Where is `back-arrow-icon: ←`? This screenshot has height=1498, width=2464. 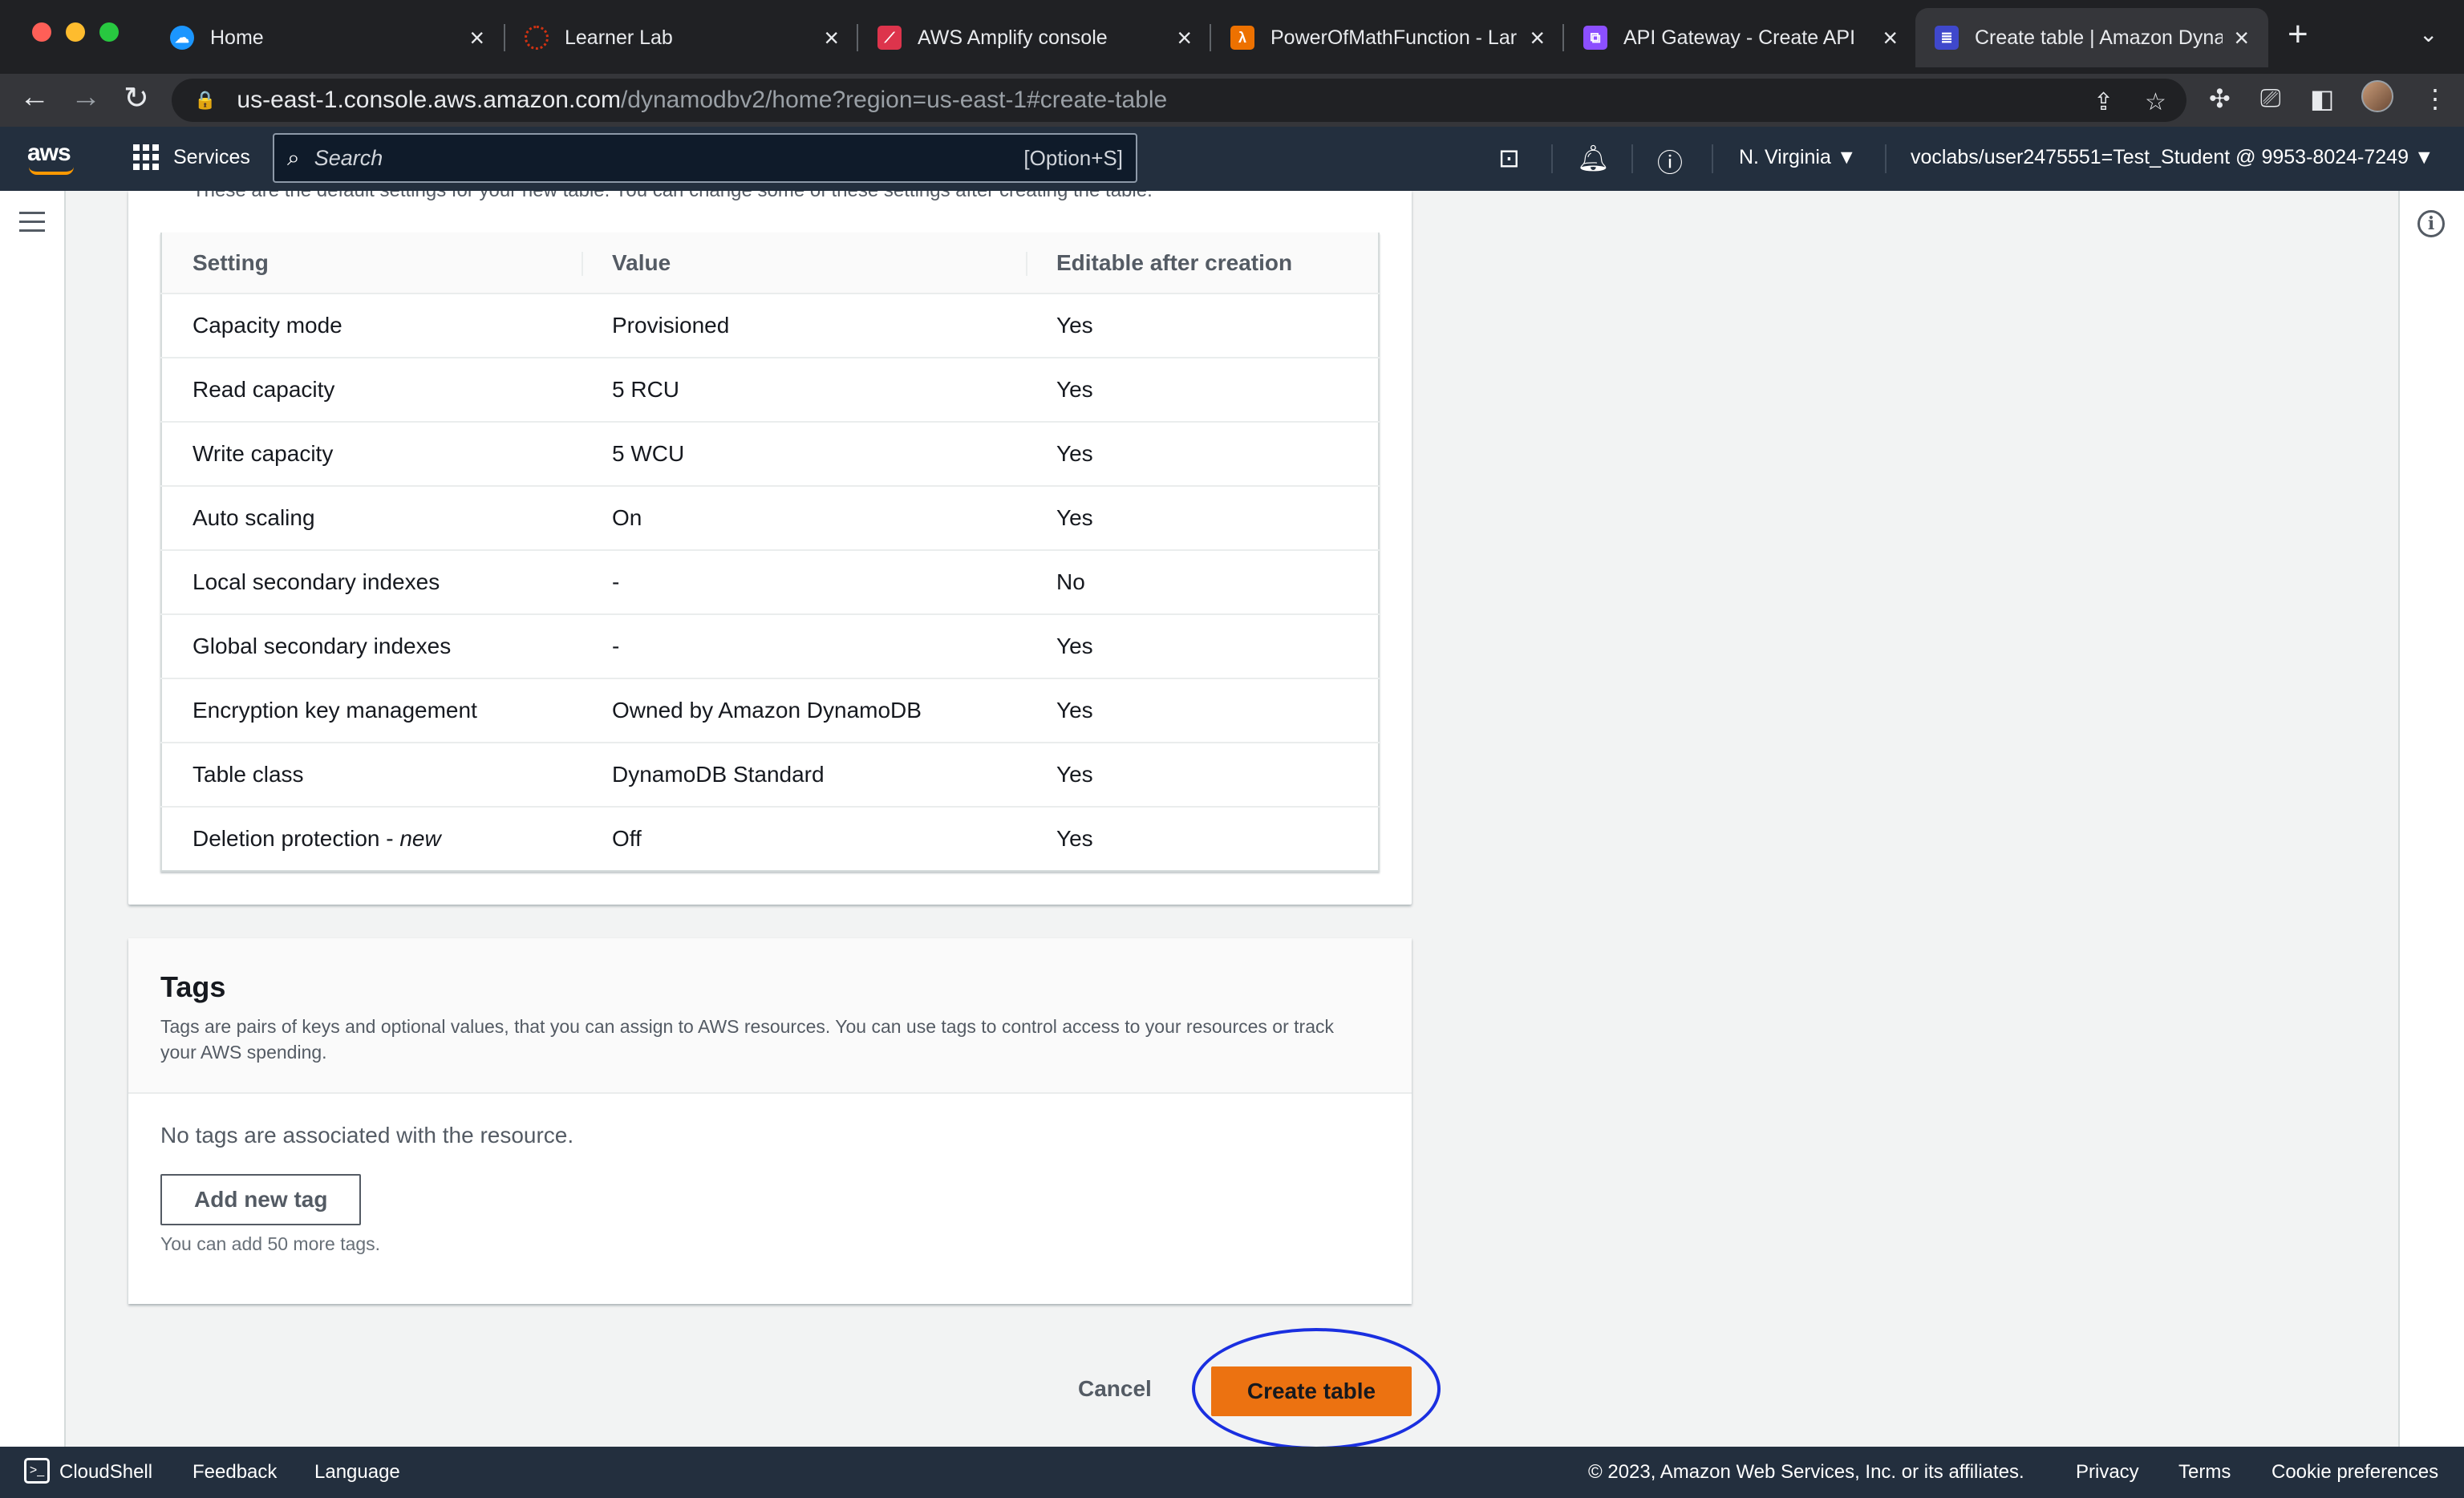 back-arrow-icon: ← is located at coordinates (34, 97).